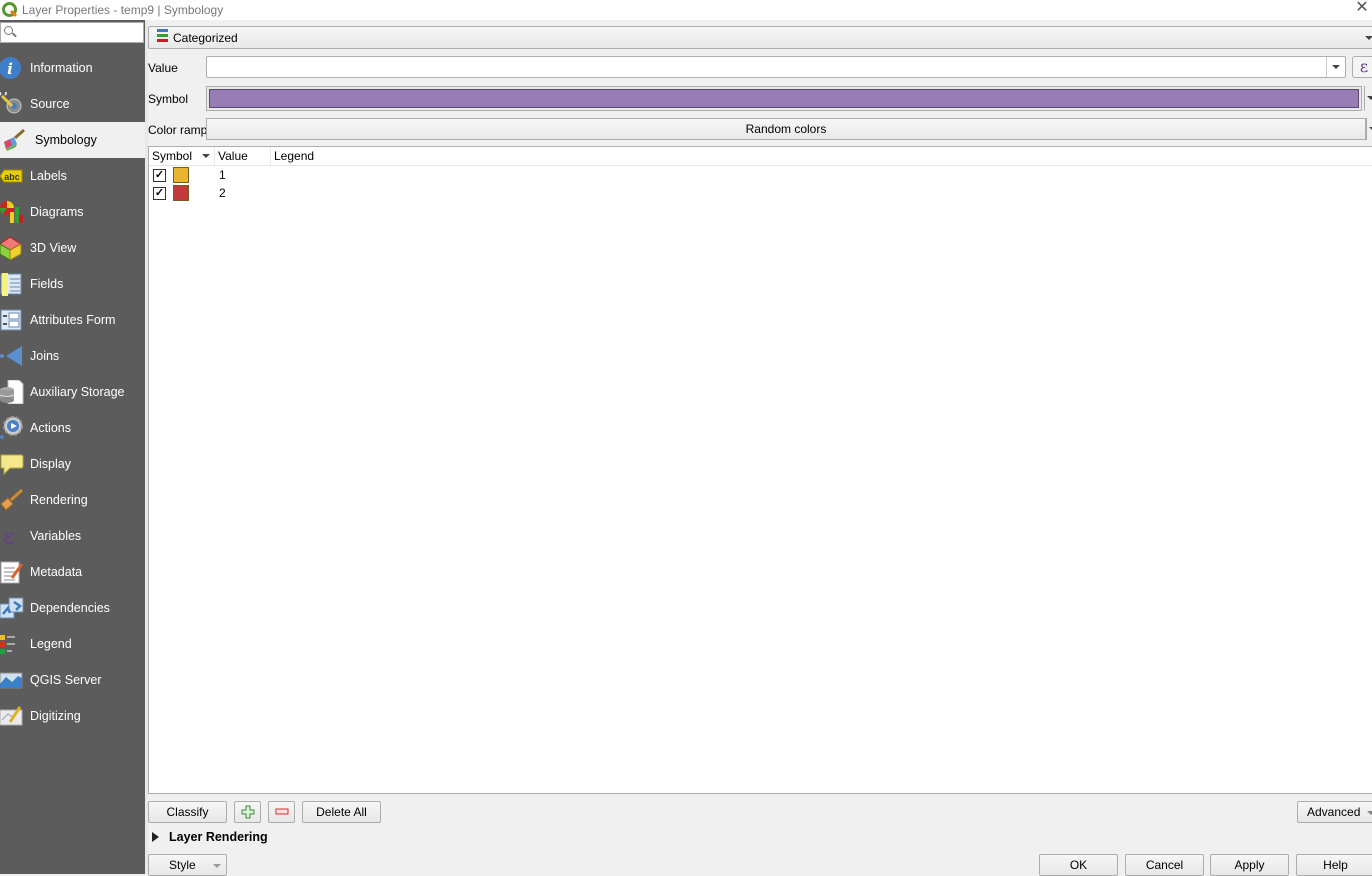  I want to click on sidebar-search-input, so click(72, 32).